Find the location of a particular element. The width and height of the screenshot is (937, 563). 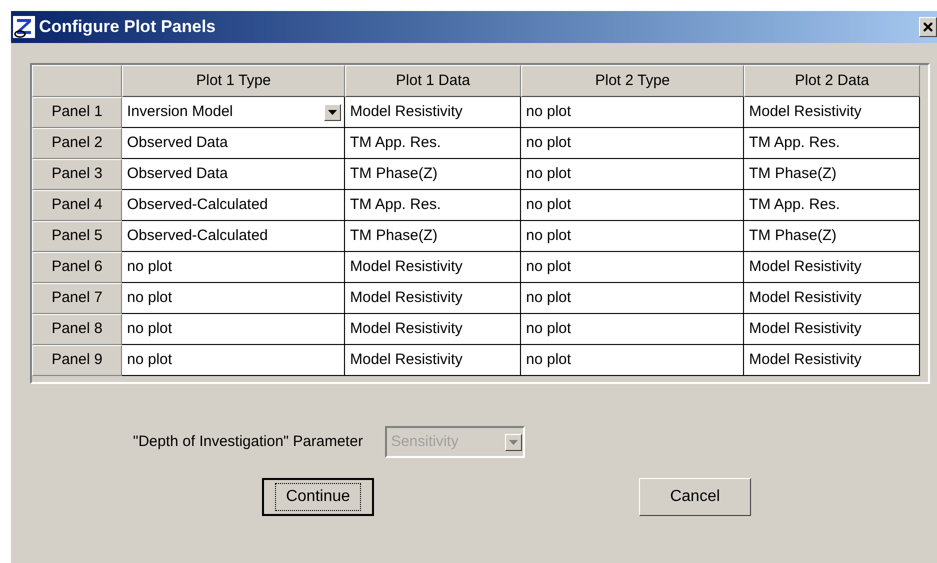

window-title: Configure Plot Panels is located at coordinates (127, 27).